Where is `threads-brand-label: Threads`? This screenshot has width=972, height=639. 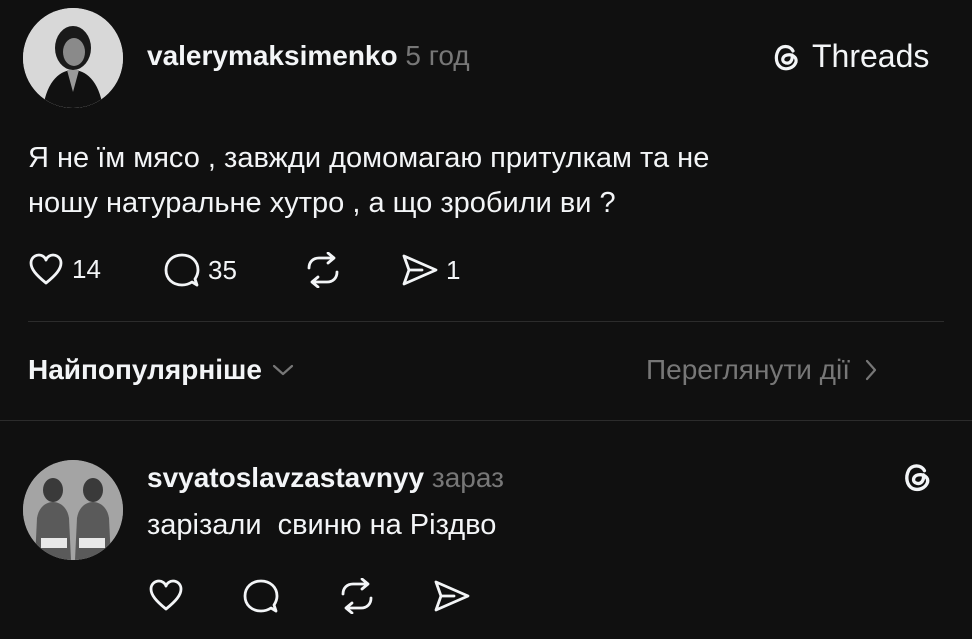 threads-brand-label: Threads is located at coordinates (871, 56).